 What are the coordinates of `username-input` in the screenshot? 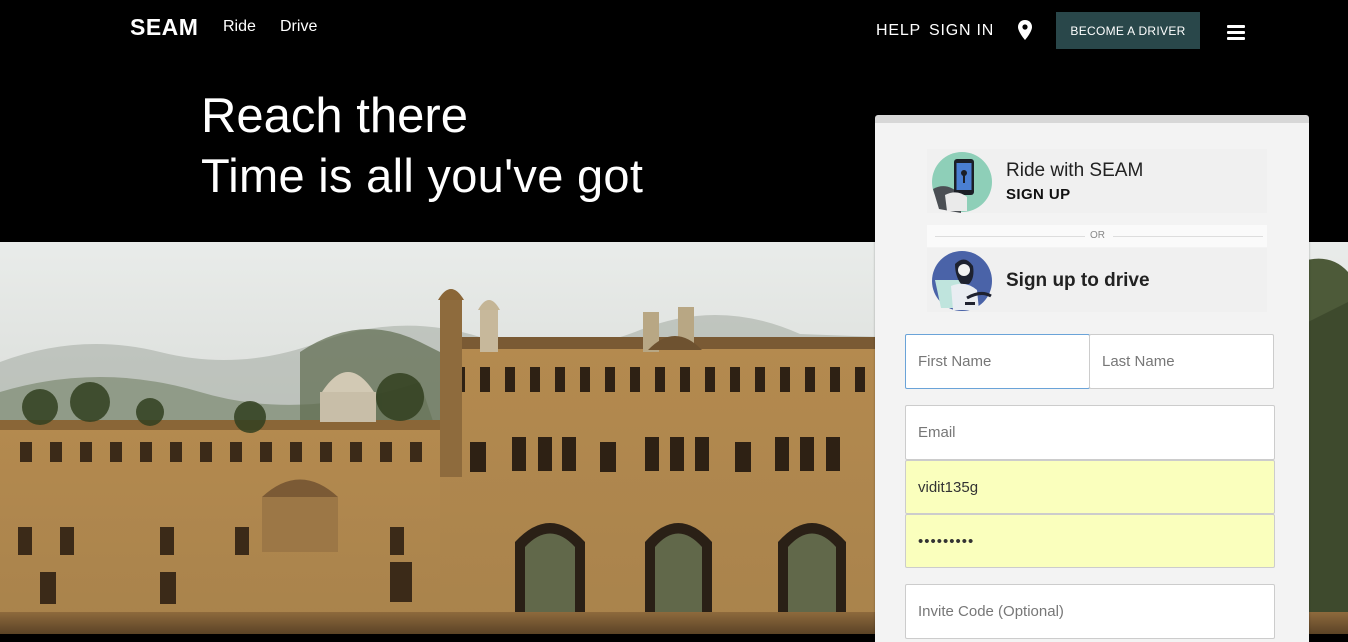 It's located at (1090, 487).